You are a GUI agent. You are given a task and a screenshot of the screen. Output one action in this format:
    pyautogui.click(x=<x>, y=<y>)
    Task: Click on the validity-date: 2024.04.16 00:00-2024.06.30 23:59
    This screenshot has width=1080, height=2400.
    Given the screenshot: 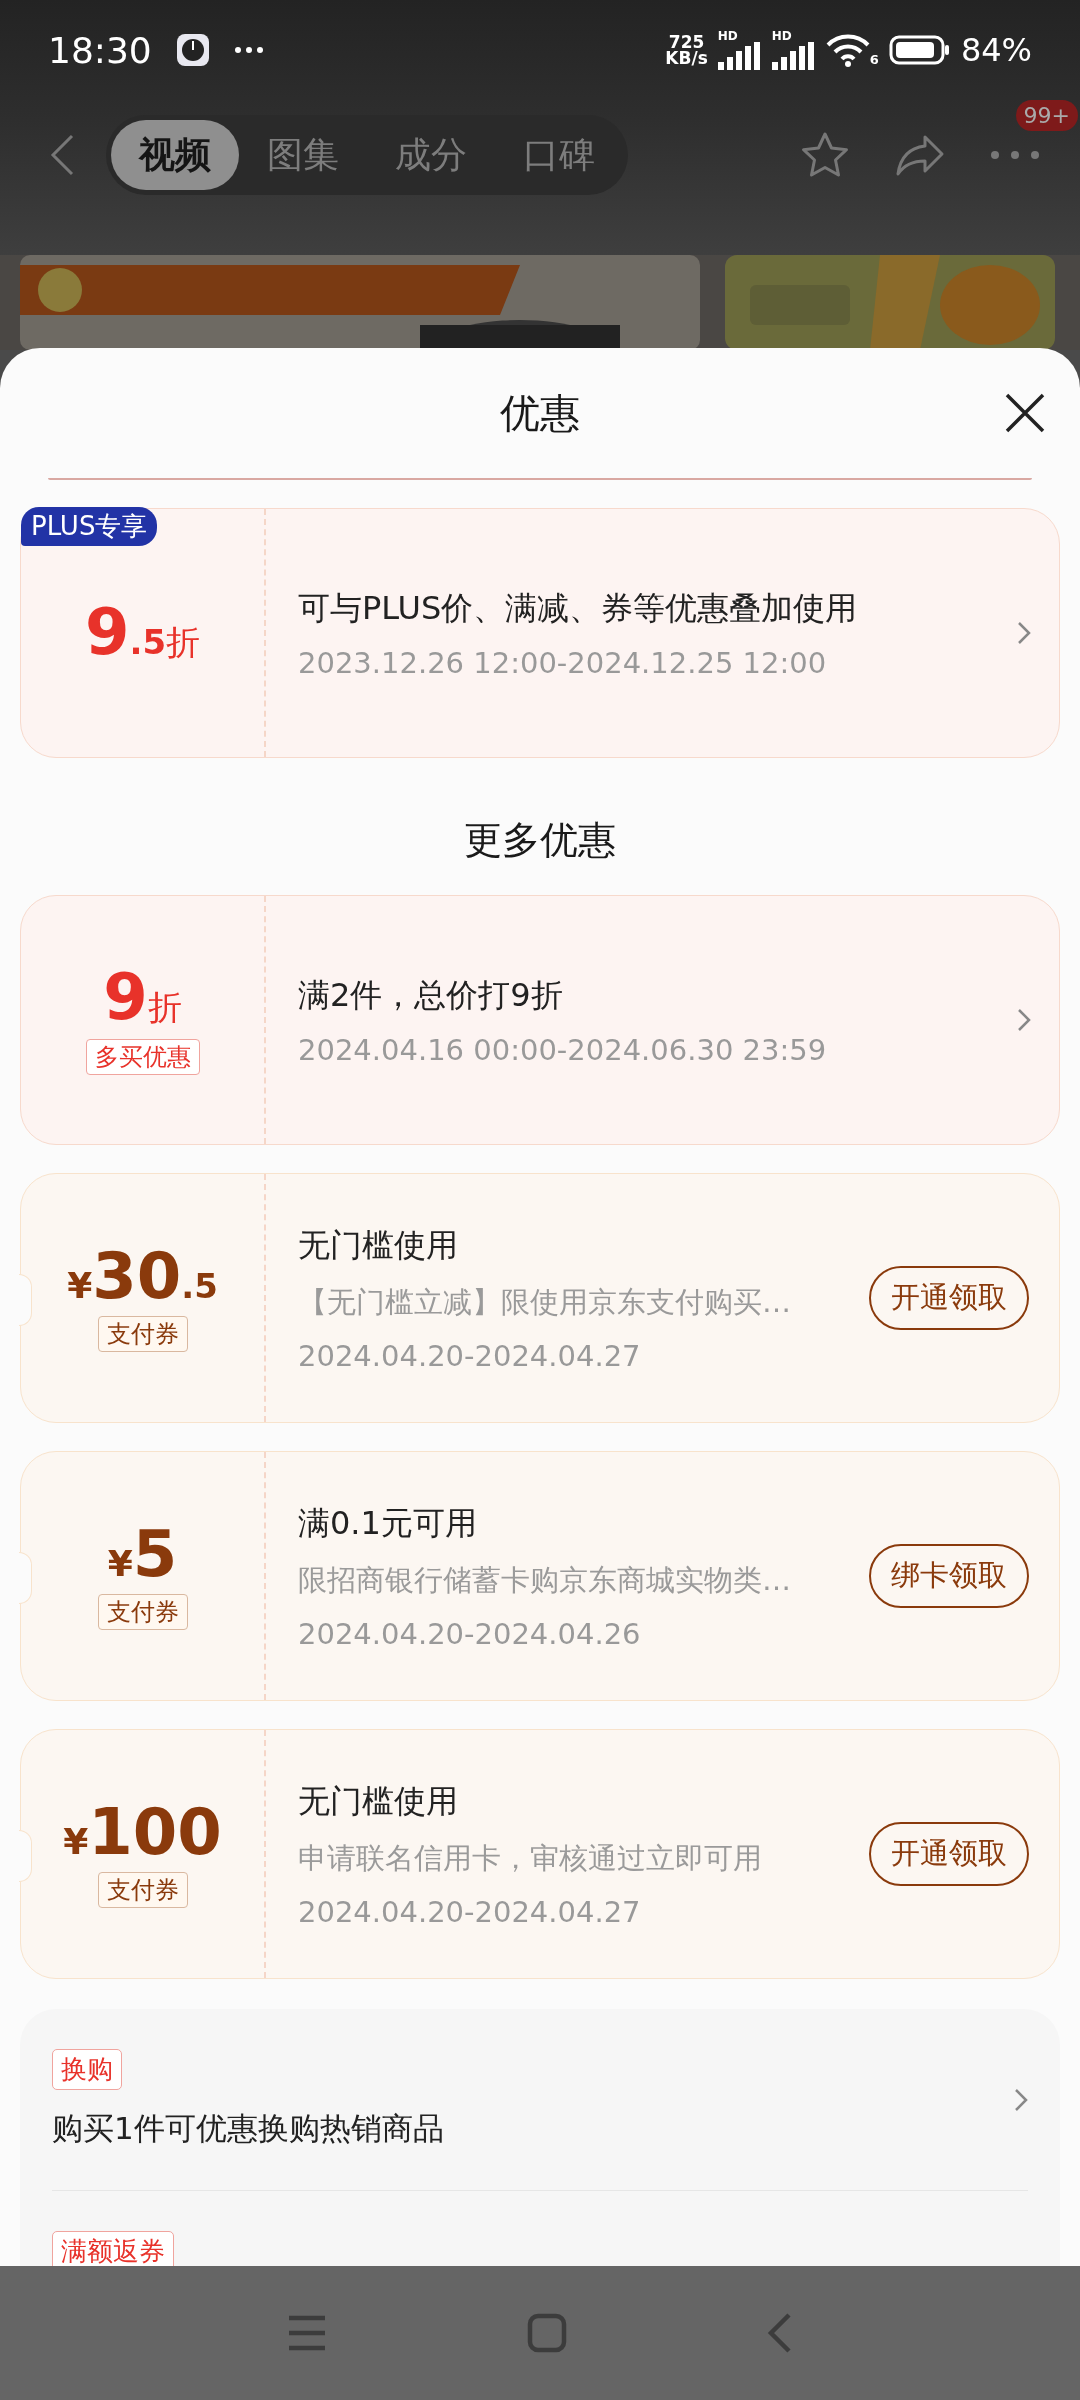 What is the action you would take?
    pyautogui.click(x=563, y=1050)
    